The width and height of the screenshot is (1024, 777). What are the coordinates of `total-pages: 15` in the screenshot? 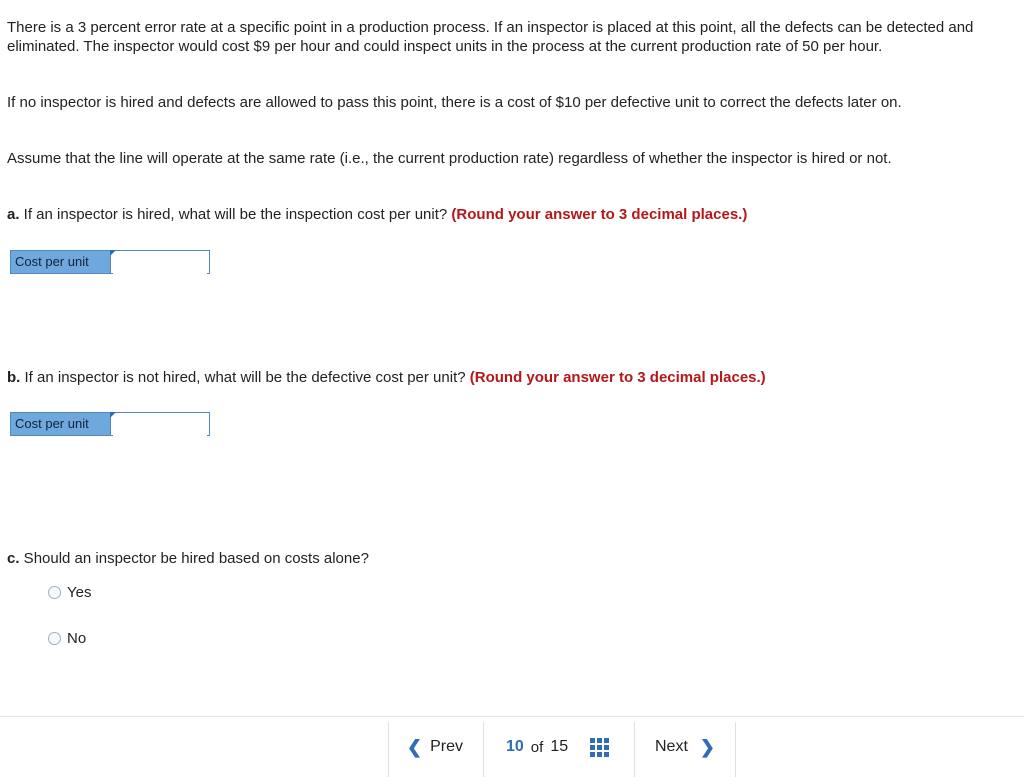 It's located at (559, 746).